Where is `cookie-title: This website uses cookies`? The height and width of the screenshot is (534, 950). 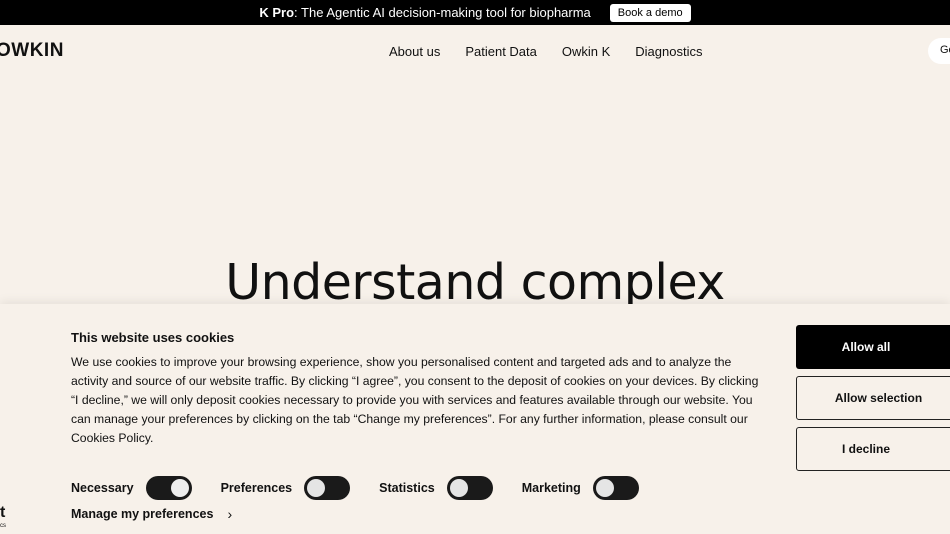 cookie-title: This website uses cookies is located at coordinates (153, 337).